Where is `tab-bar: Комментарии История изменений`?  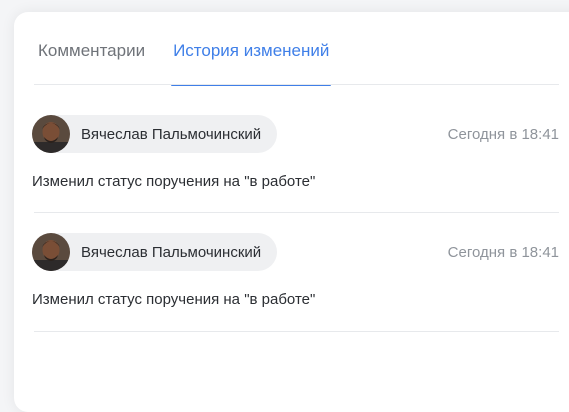
tab-bar: Комментарии История изменений is located at coordinates (185, 62).